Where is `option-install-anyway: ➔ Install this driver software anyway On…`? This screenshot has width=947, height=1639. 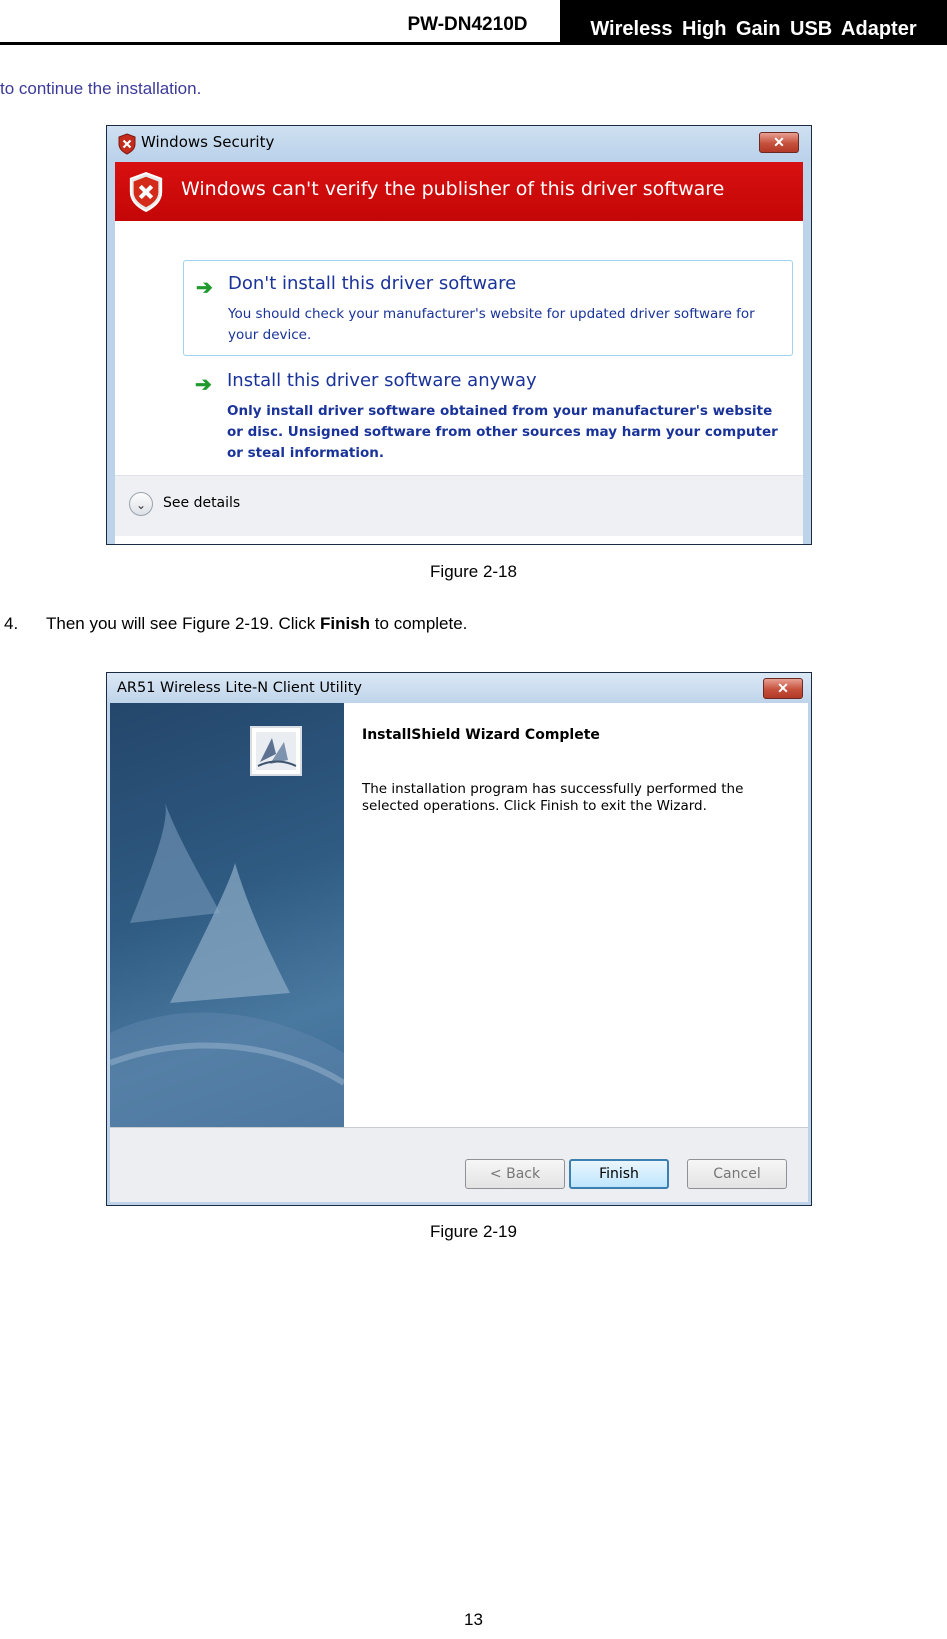
option-install-anyway: ➔ Install this driver software anyway On… is located at coordinates (488, 409).